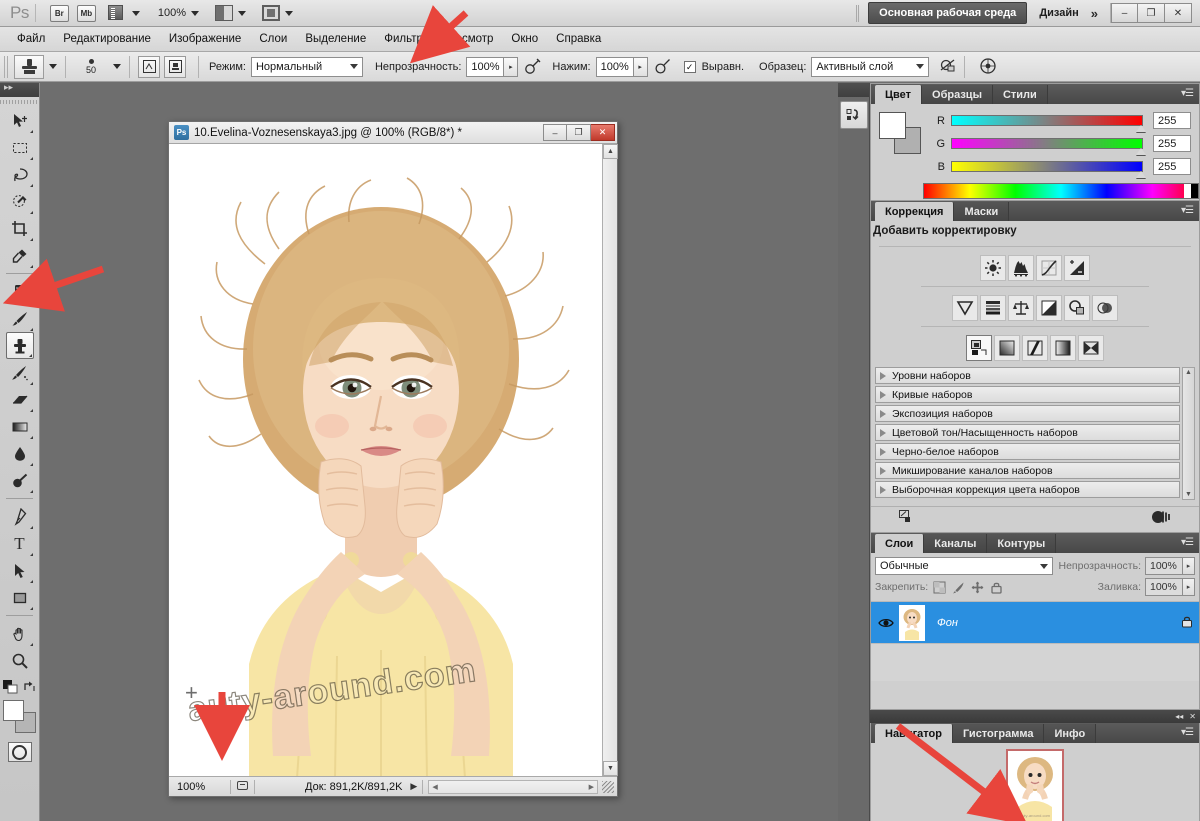 Image resolution: width=1200 pixels, height=821 pixels. Describe the element at coordinates (172, 13) in the screenshot. I see `app-zoom-level: 100%` at that location.